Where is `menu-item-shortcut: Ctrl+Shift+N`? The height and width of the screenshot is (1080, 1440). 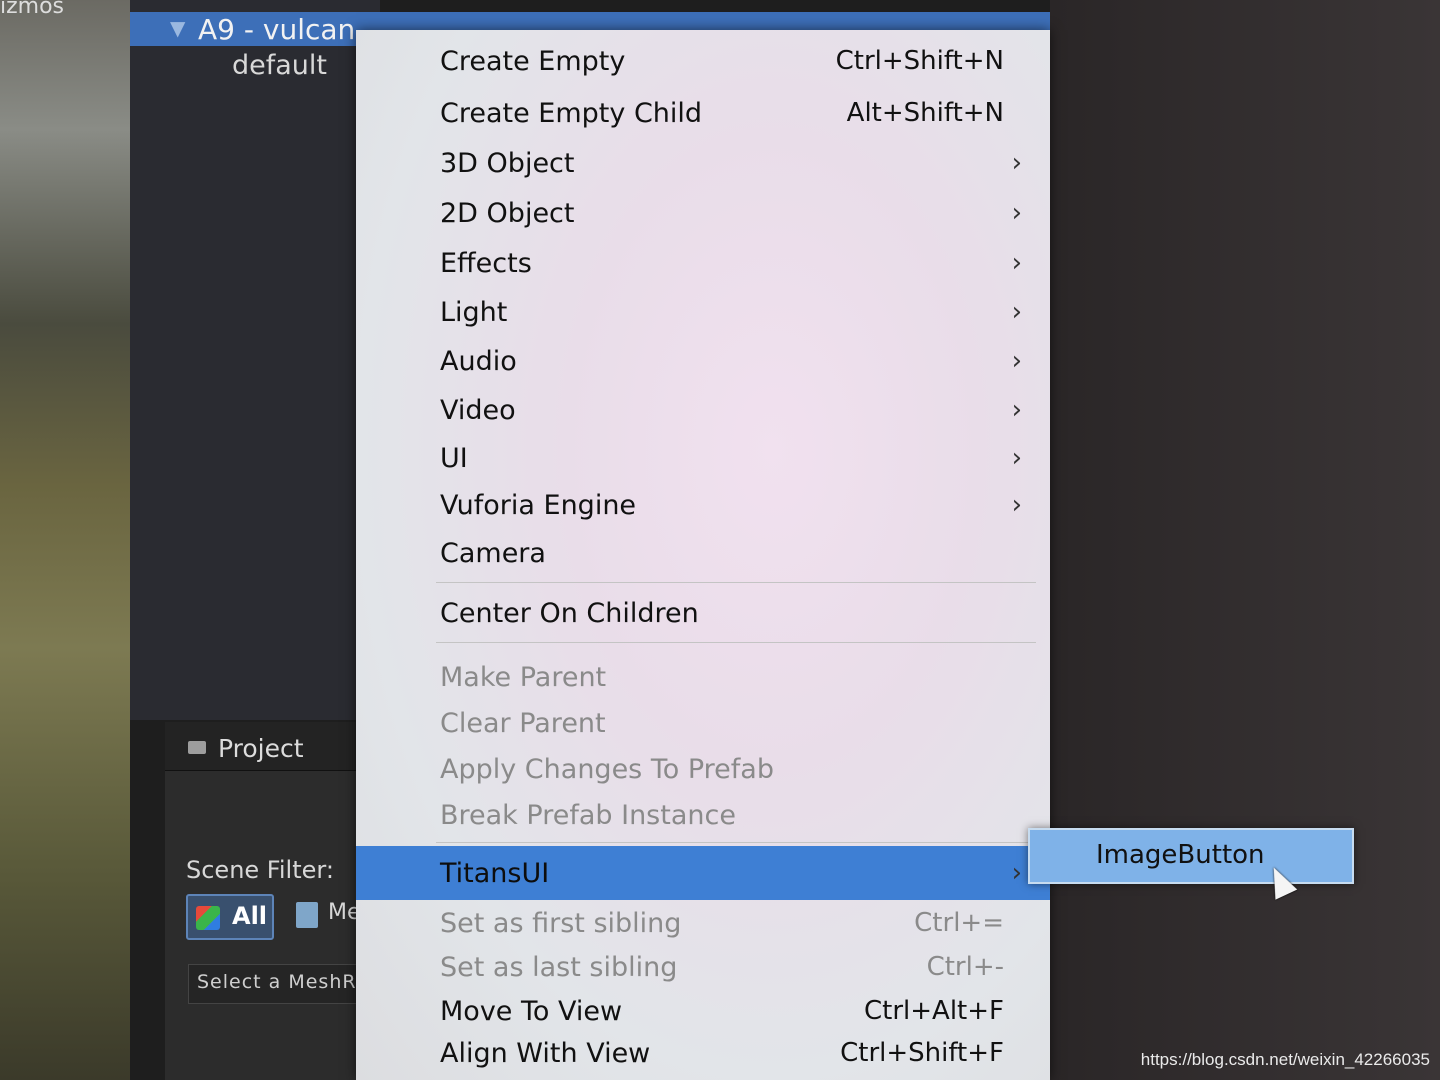
menu-item-shortcut: Ctrl+Shift+N is located at coordinates (919, 61).